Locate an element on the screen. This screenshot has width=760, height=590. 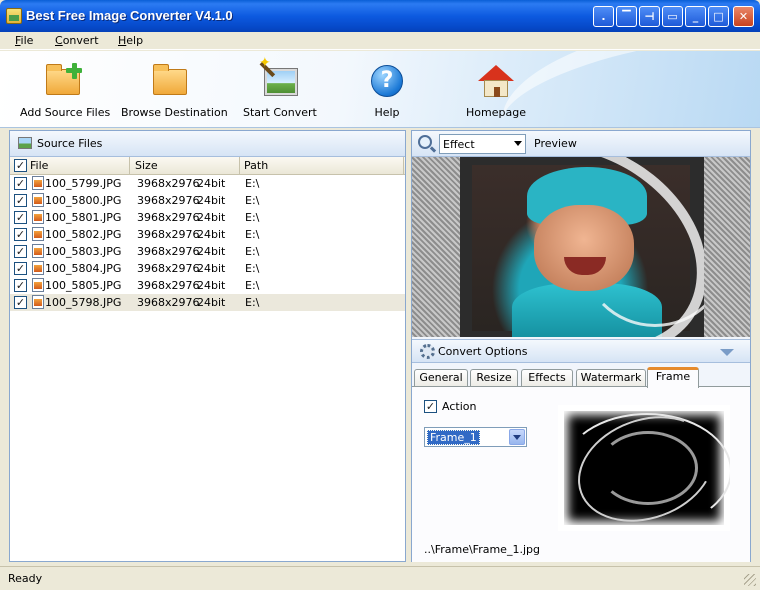
home-icon is located at coordinates (496, 81).